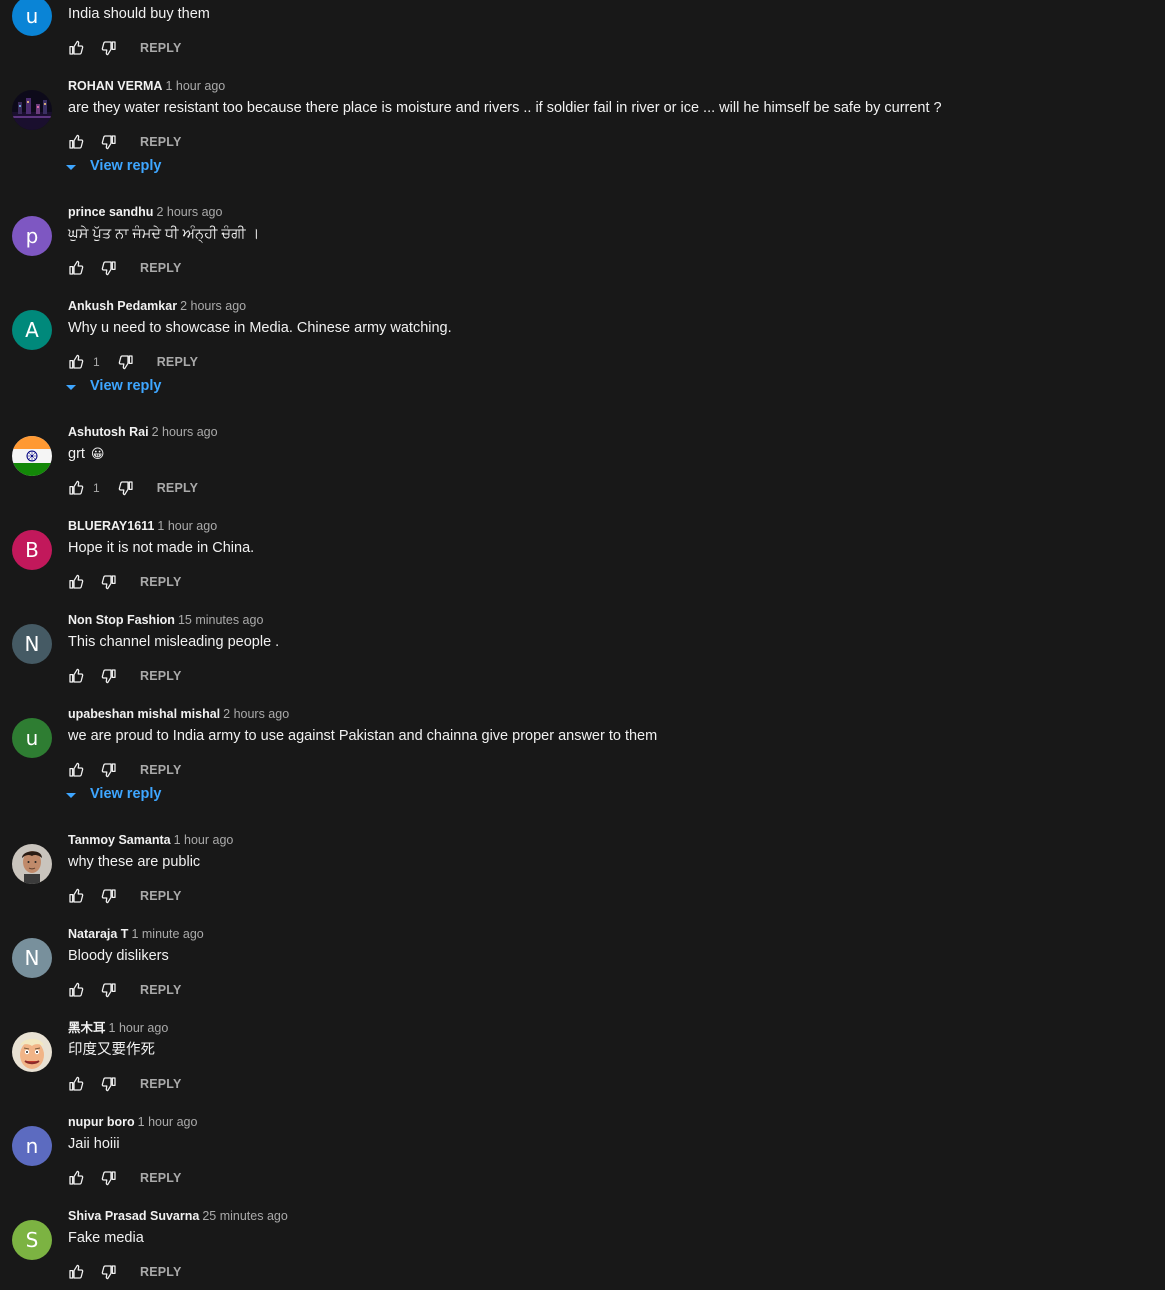 The image size is (1165, 1290). I want to click on comment-text-content: ਘੁਸੇ ਪੁੱਤ ਨਾ ਜੰਮਦੇ ਧੀ ਅੰਨ੍ਹੀ ਚੰਗੀ ।, so click(164, 234).